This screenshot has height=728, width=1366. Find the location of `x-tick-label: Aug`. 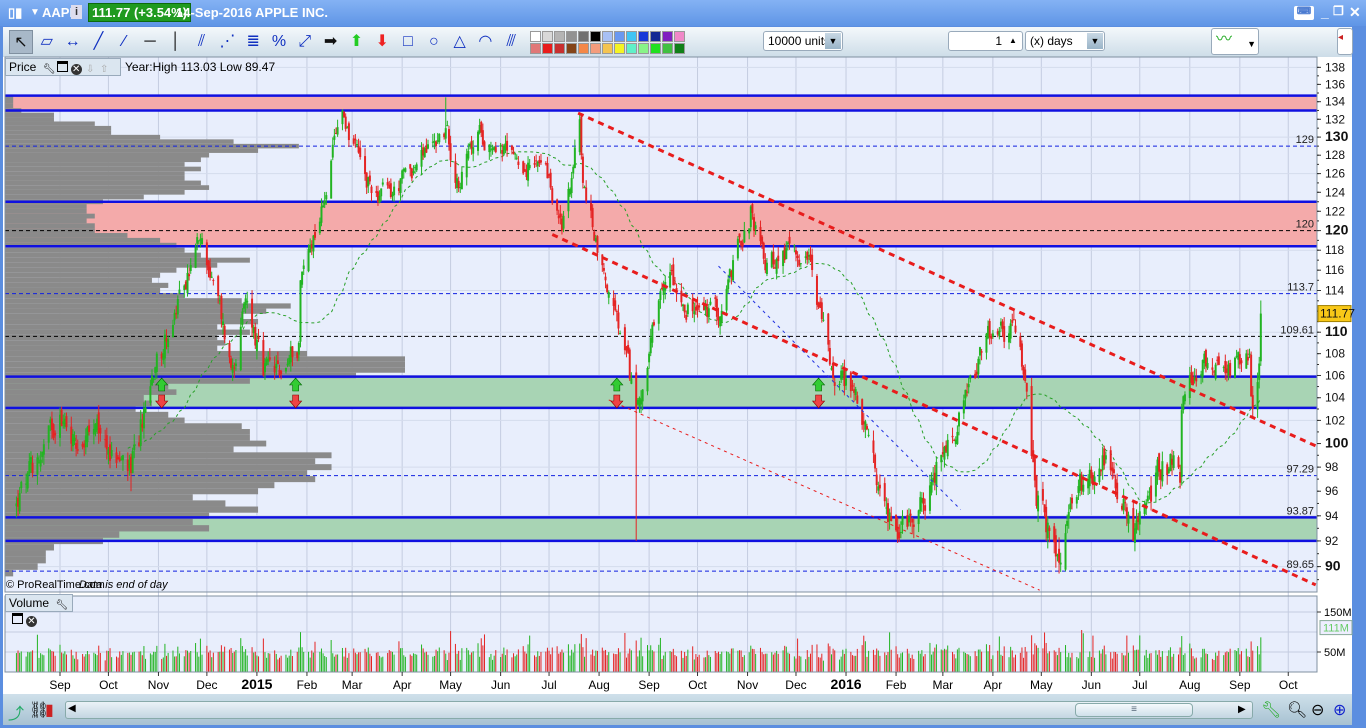

x-tick-label: Aug is located at coordinates (1189, 685).